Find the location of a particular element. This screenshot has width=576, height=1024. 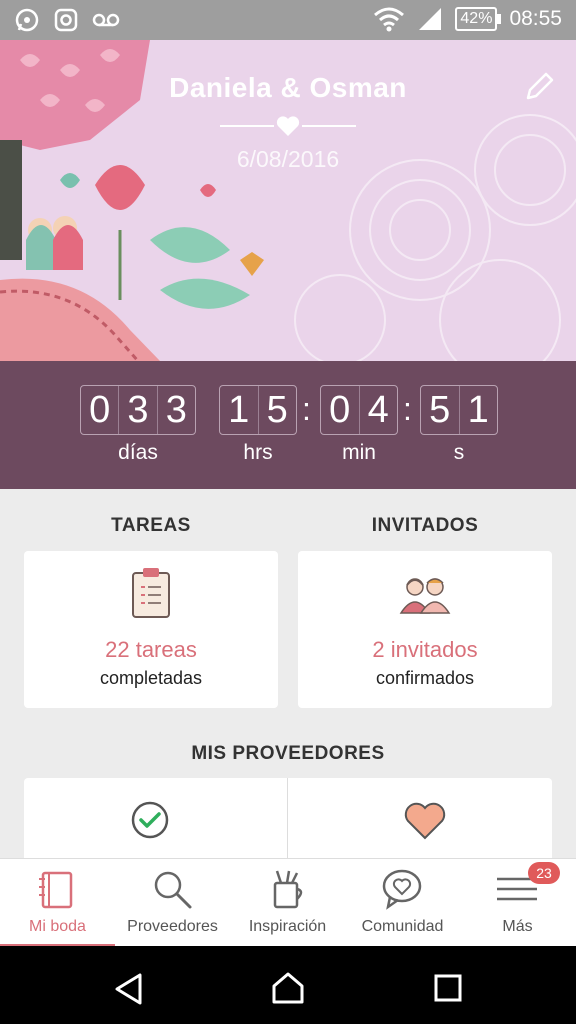

guests-count: 2 invitados is located at coordinates (425, 649).